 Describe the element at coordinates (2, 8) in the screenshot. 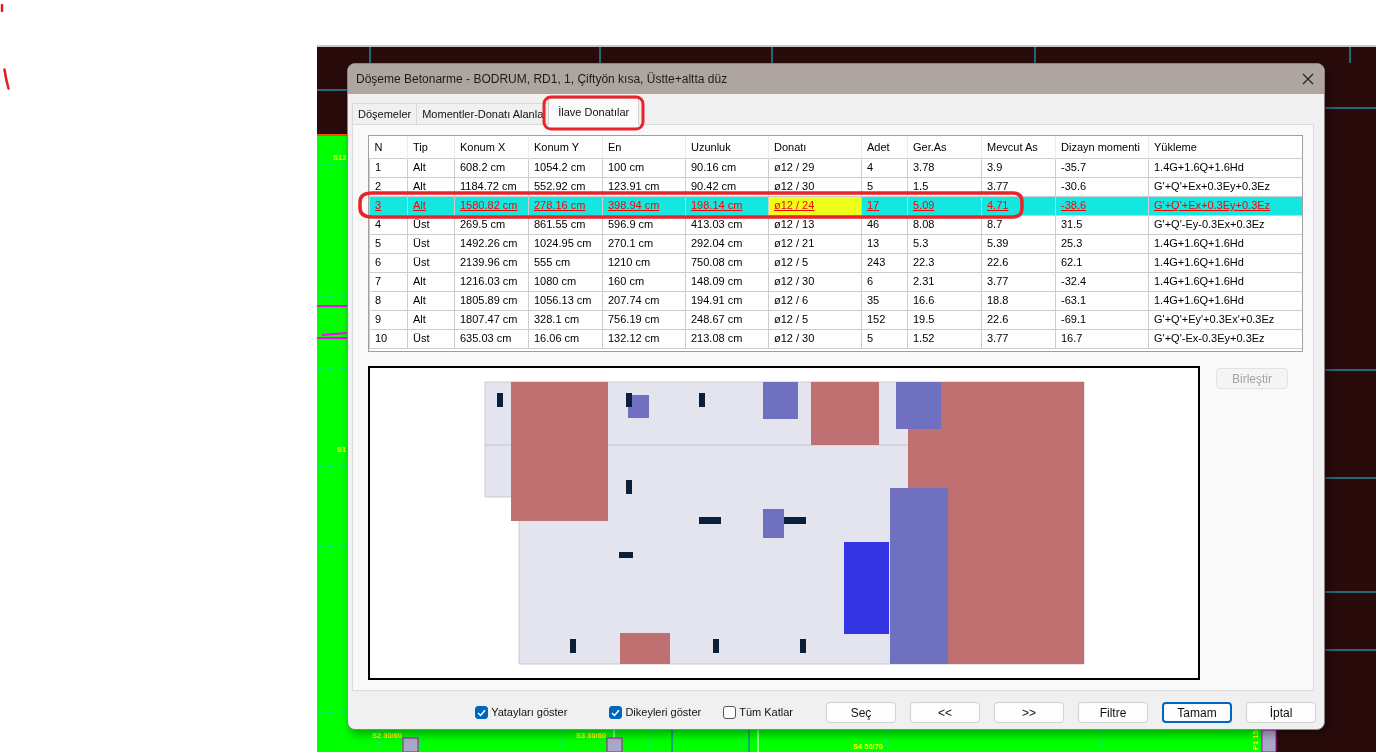

I see `pen-mark-icon` at that location.